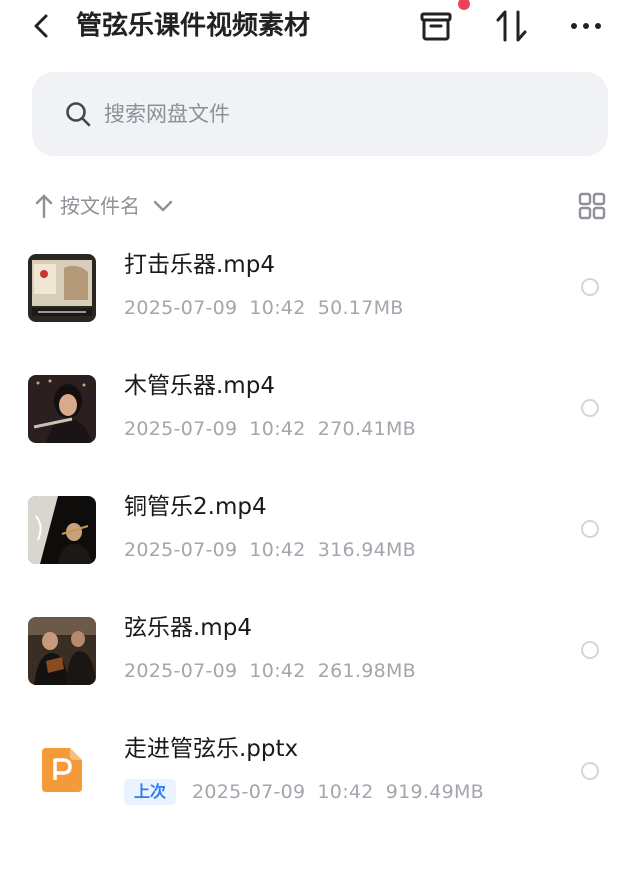  What do you see at coordinates (360, 308) in the screenshot?
I see `file-size: 50.17MB` at bounding box center [360, 308].